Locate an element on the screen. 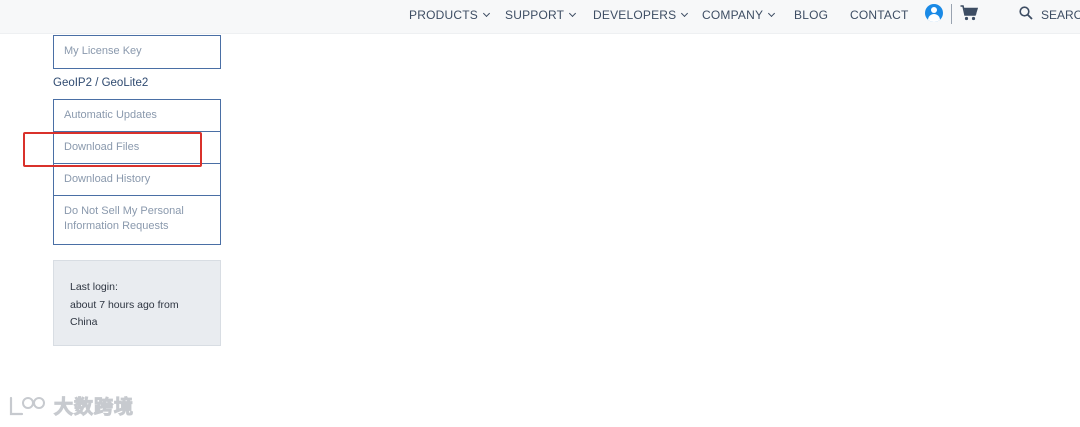 The width and height of the screenshot is (1080, 427). menu-item-download-history: Download History is located at coordinates (137, 180).